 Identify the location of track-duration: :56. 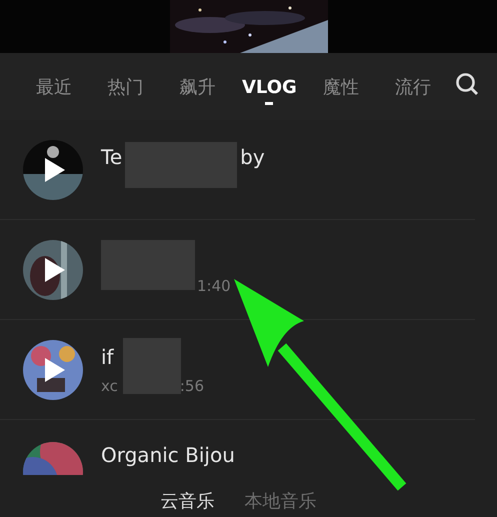
(192, 385).